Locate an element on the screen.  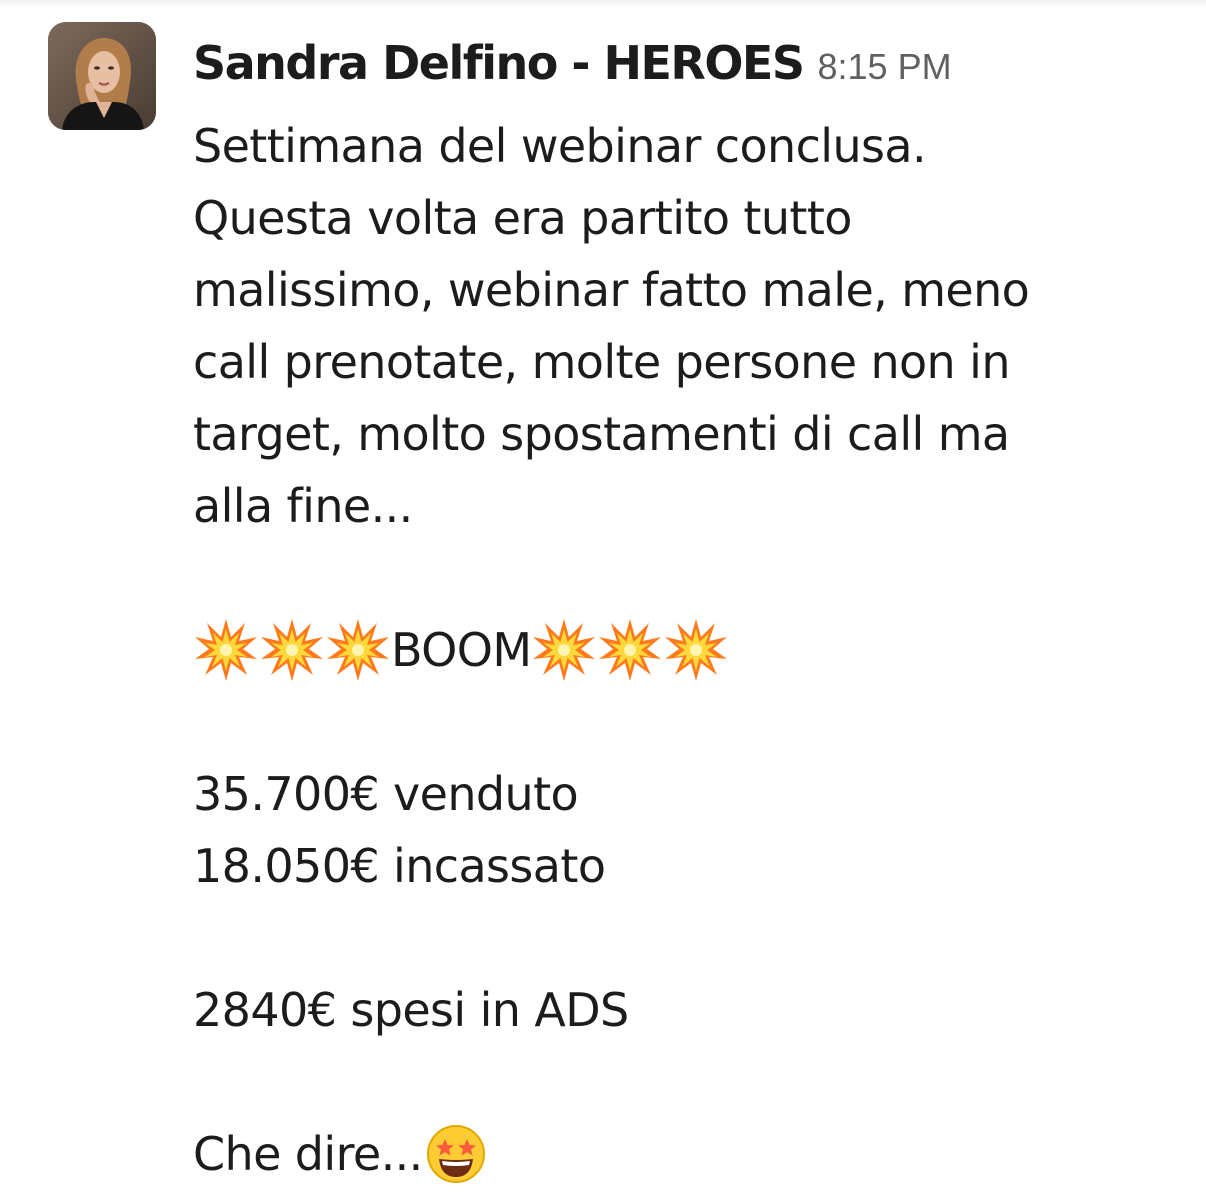
message-header: Sandra Delfino - HEROES 8:15 PM is located at coordinates (572, 63).